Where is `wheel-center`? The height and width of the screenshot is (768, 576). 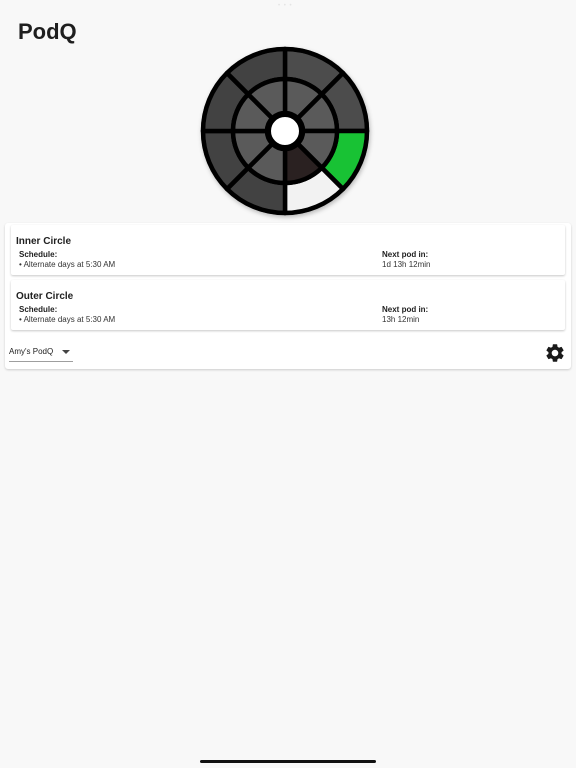 wheel-center is located at coordinates (285, 131).